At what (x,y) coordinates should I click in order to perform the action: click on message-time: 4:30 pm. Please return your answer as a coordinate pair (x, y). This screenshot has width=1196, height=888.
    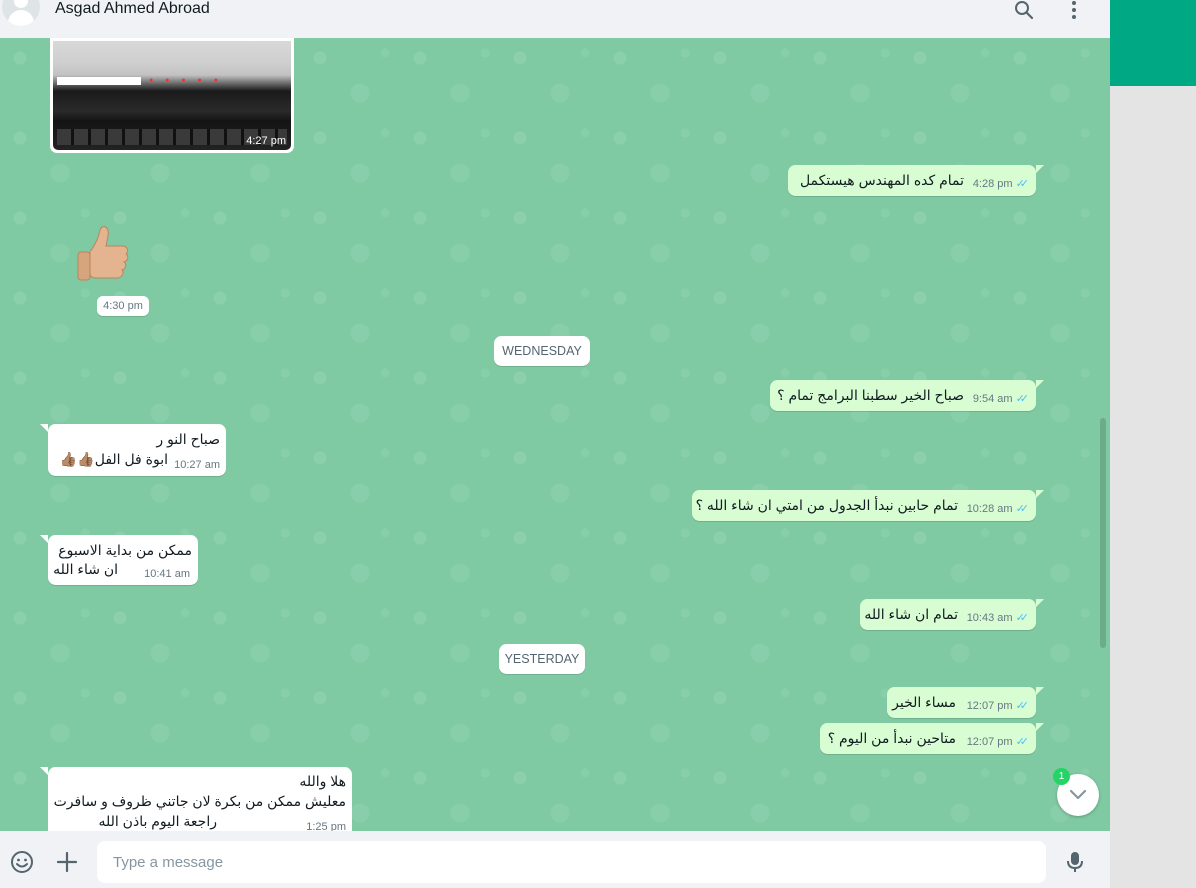
    Looking at the image, I should click on (123, 306).